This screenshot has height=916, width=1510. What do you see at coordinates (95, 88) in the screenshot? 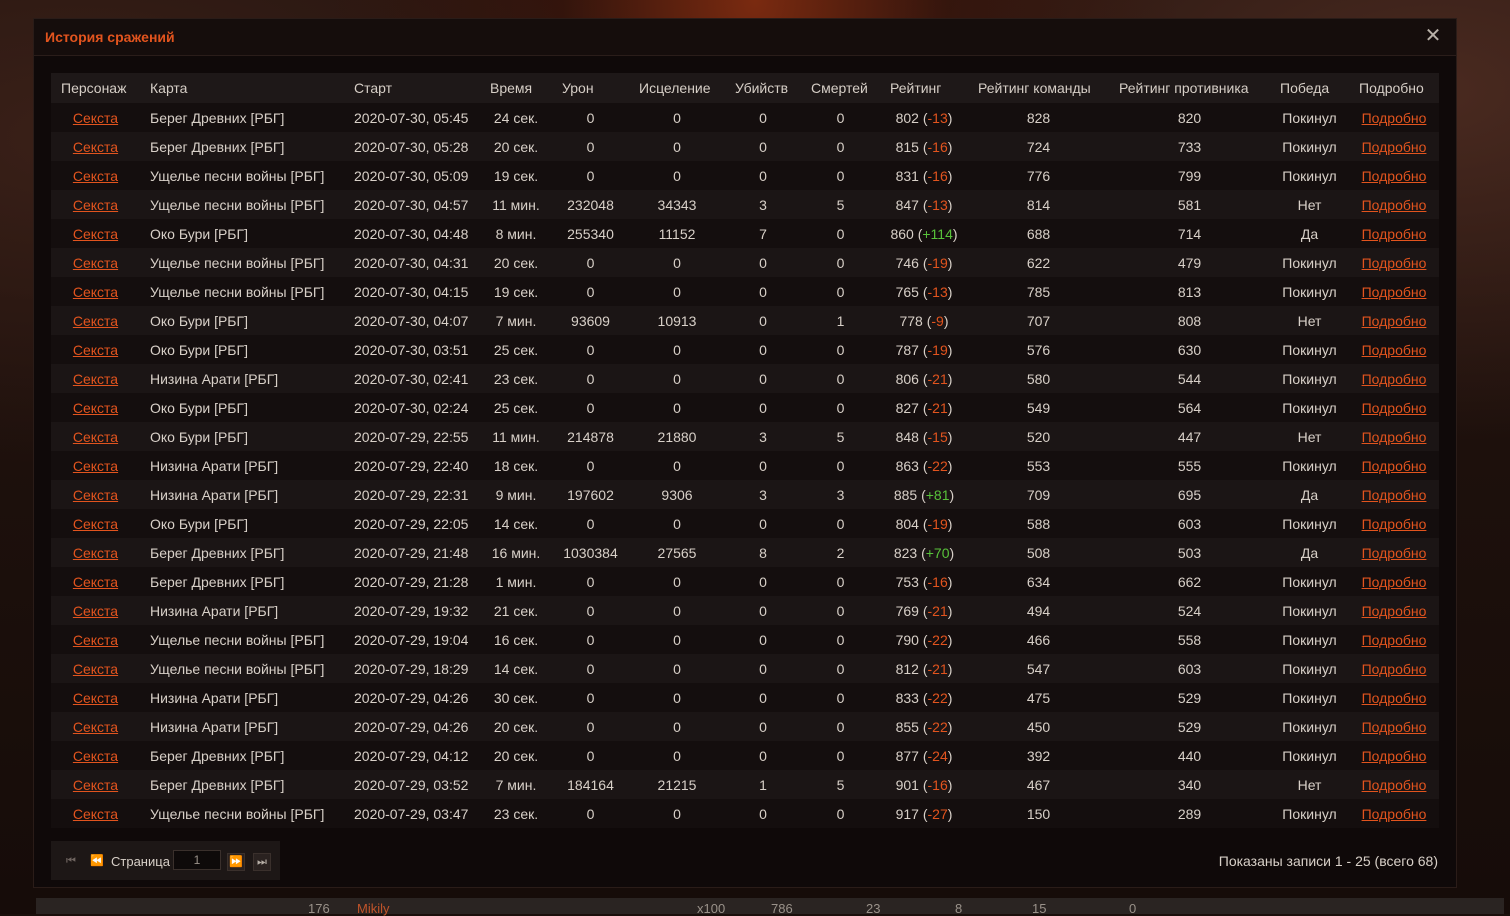
I see `column-header: Персонаж` at bounding box center [95, 88].